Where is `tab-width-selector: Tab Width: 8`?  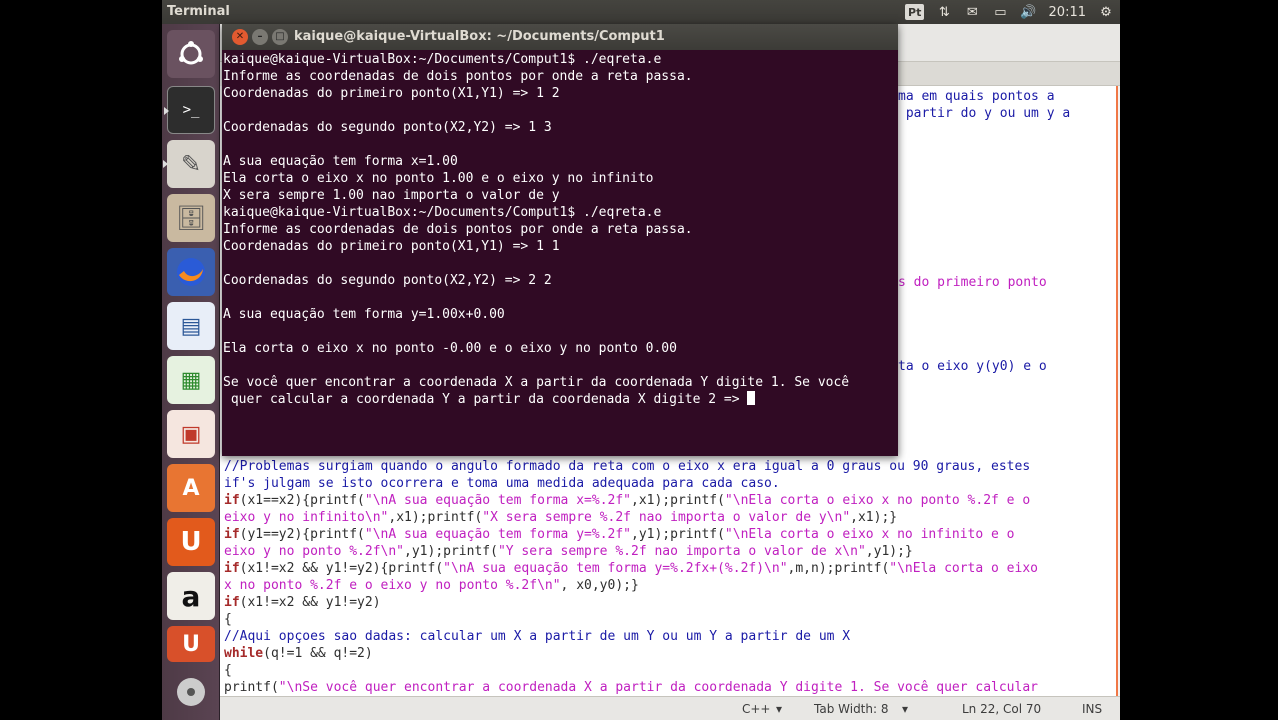
tab-width-selector: Tab Width: 8 is located at coordinates (851, 709).